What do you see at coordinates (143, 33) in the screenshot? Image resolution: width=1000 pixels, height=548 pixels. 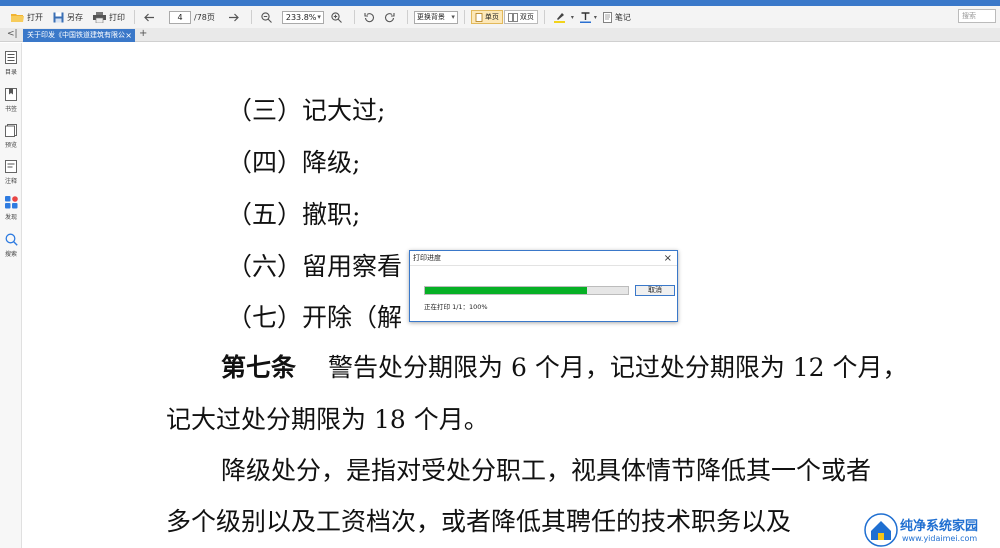 I see `add-tab-button: +` at bounding box center [143, 33].